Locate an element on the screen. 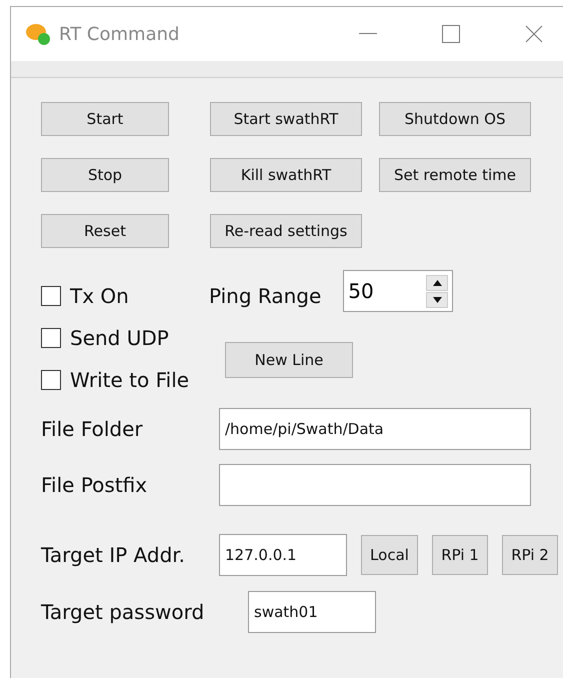  checkbox-label: Send UDP is located at coordinates (119, 338).